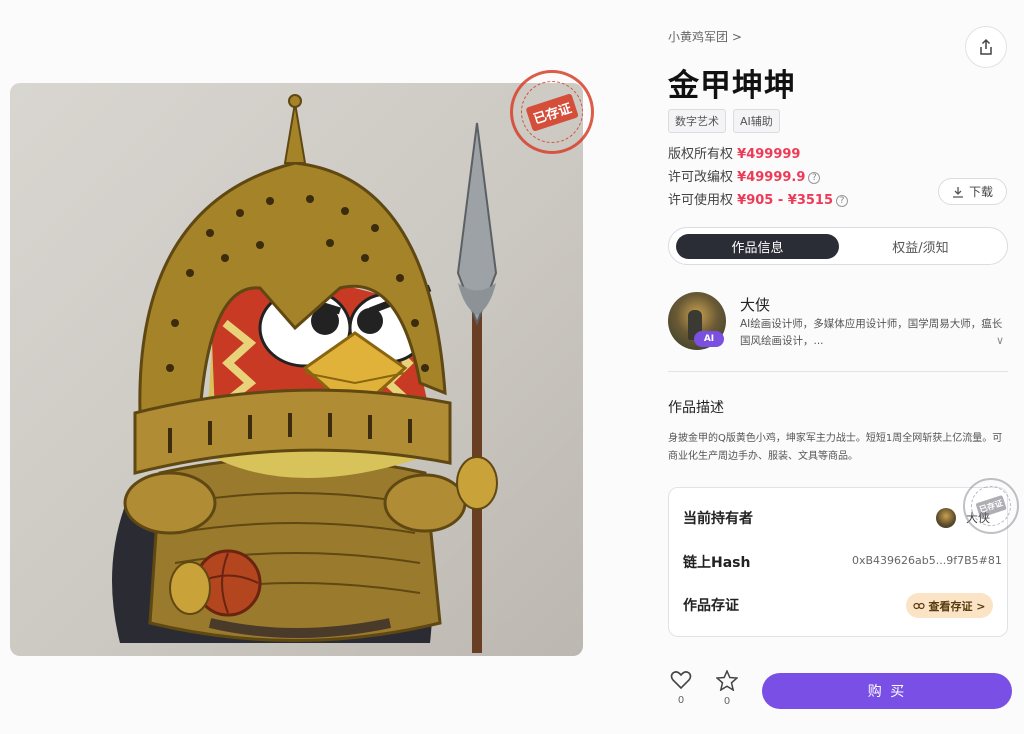 The height and width of the screenshot is (734, 1024). What do you see at coordinates (927, 560) in the screenshot?
I see `chain-hash-value: 0xB439626ab5...9f7B5#81` at bounding box center [927, 560].